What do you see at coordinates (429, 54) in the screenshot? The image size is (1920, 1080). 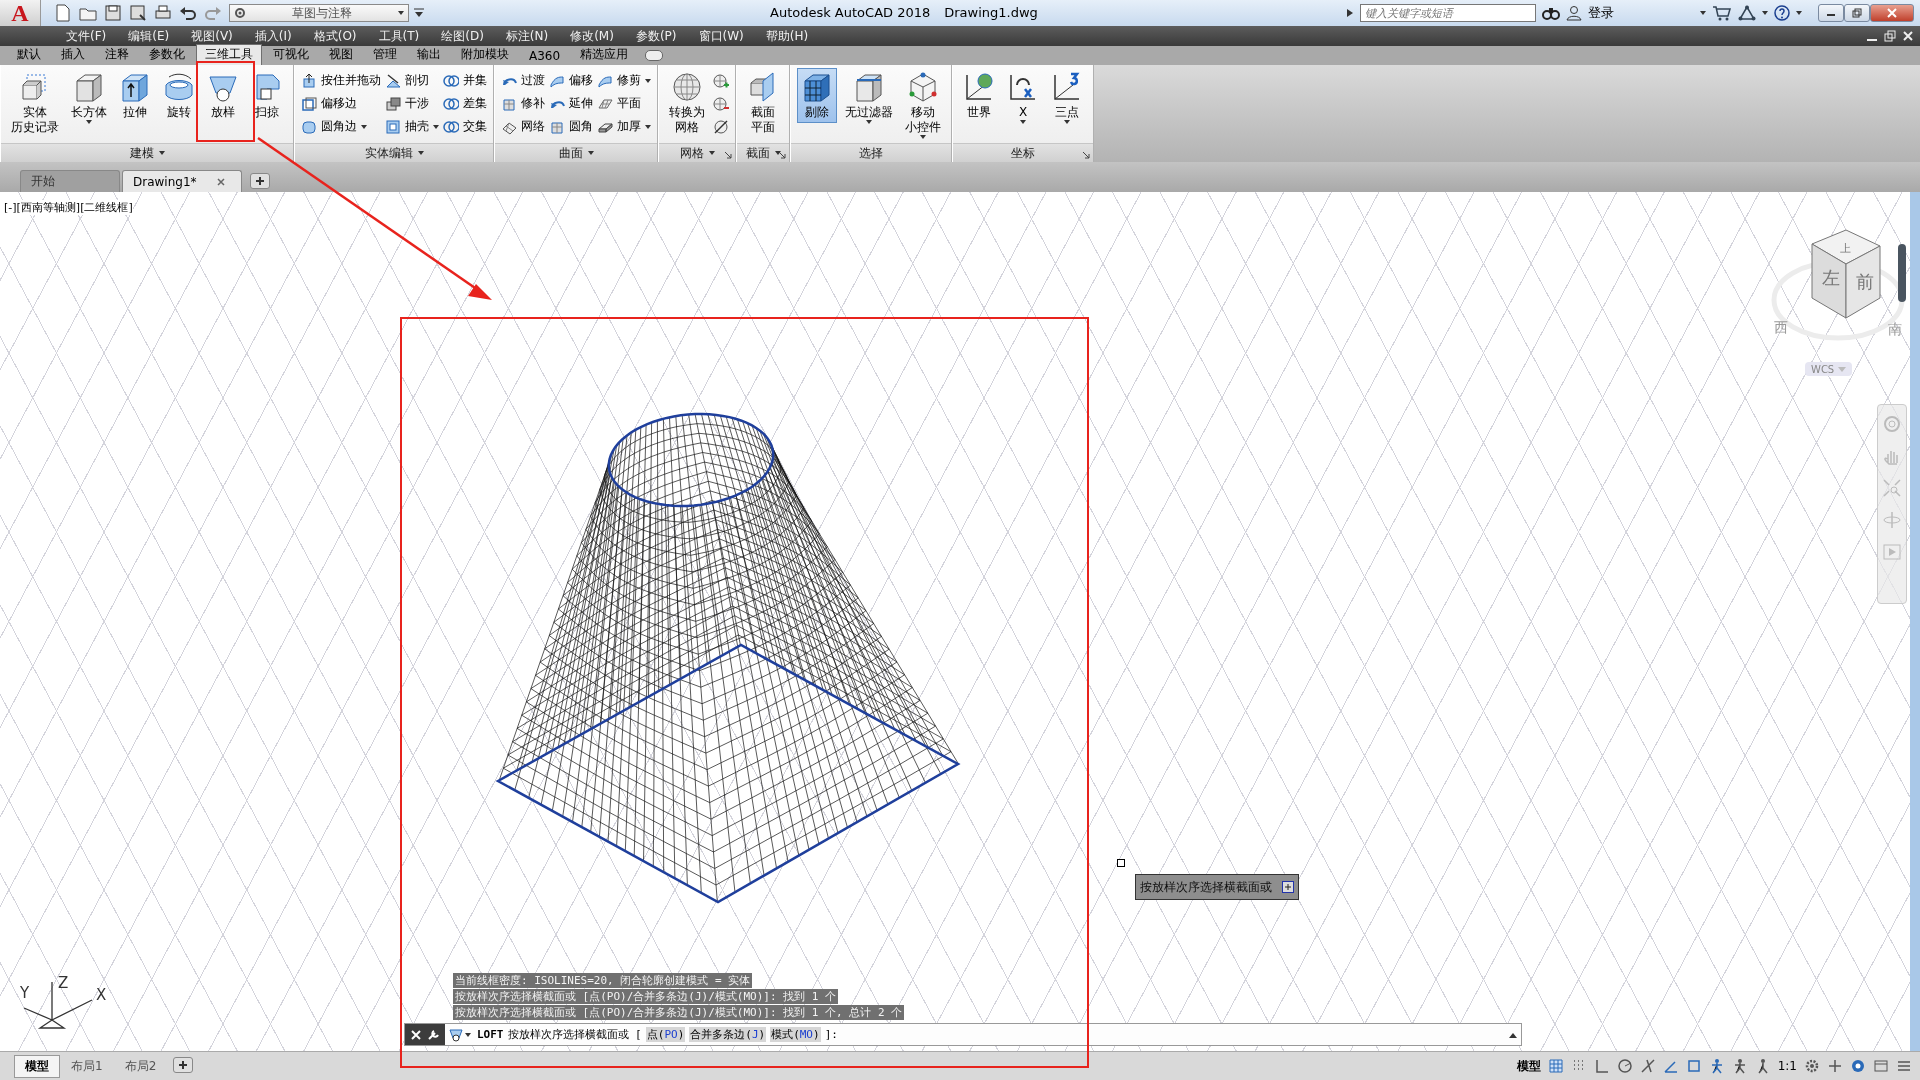 I see `ribbon-tab: 输出` at bounding box center [429, 54].